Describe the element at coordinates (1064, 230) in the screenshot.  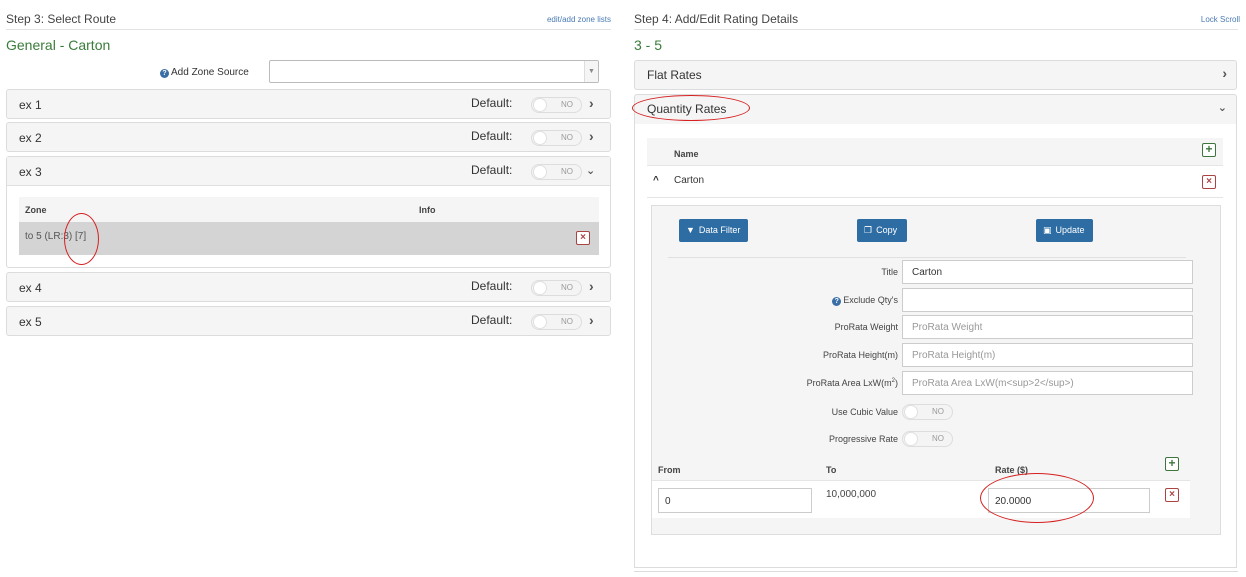
I see `update-button: ▣ Update` at that location.